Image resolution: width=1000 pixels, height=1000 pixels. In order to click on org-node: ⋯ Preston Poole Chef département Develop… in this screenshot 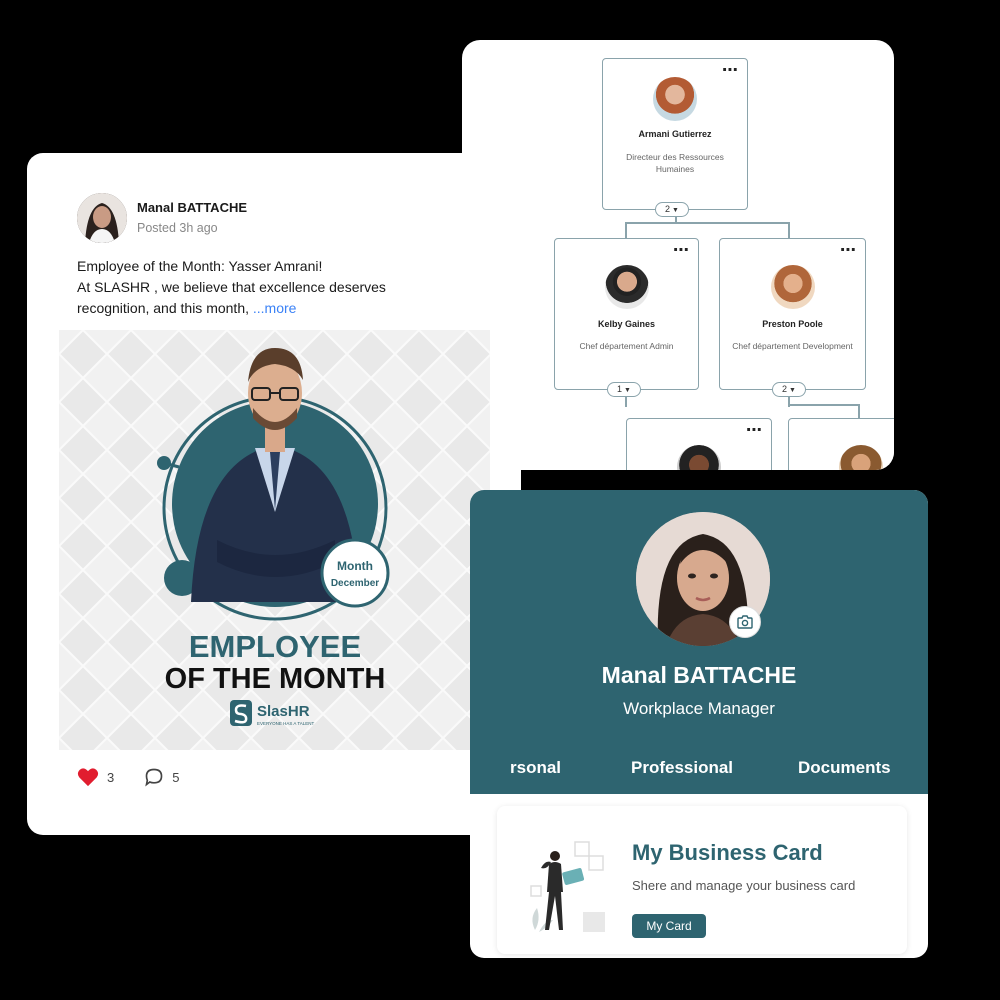, I will do `click(792, 314)`.